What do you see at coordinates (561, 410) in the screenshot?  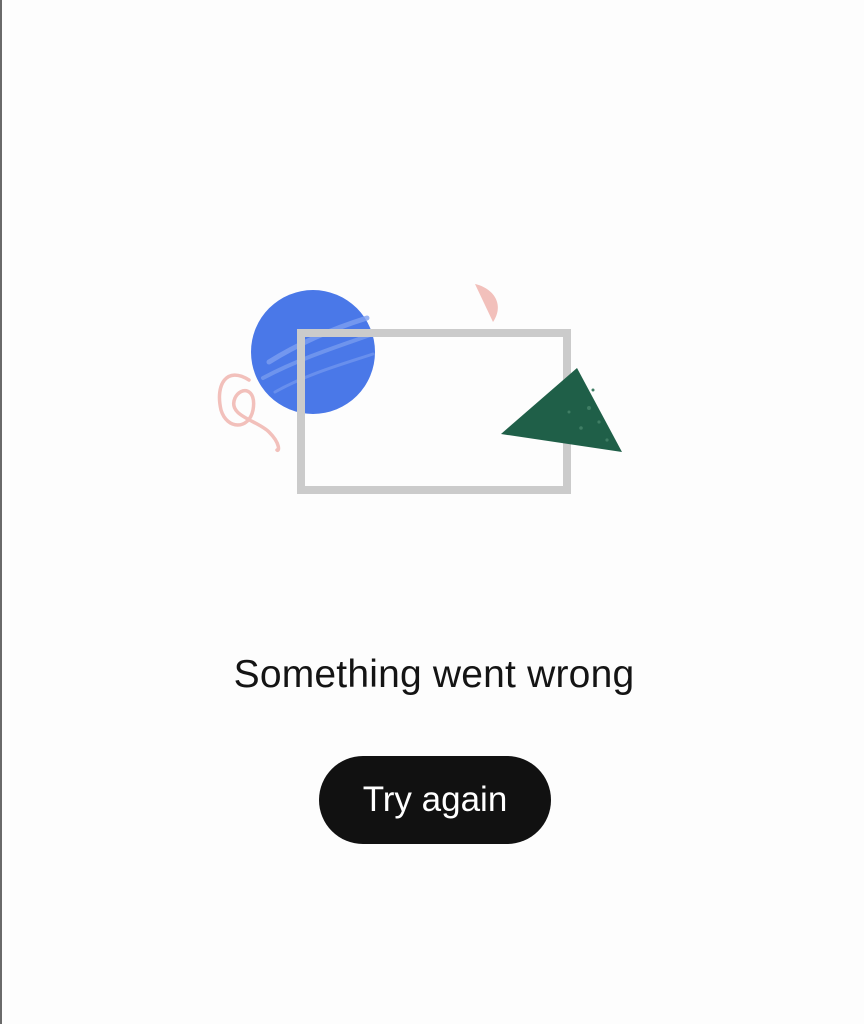 I see `green-triangle-shape` at bounding box center [561, 410].